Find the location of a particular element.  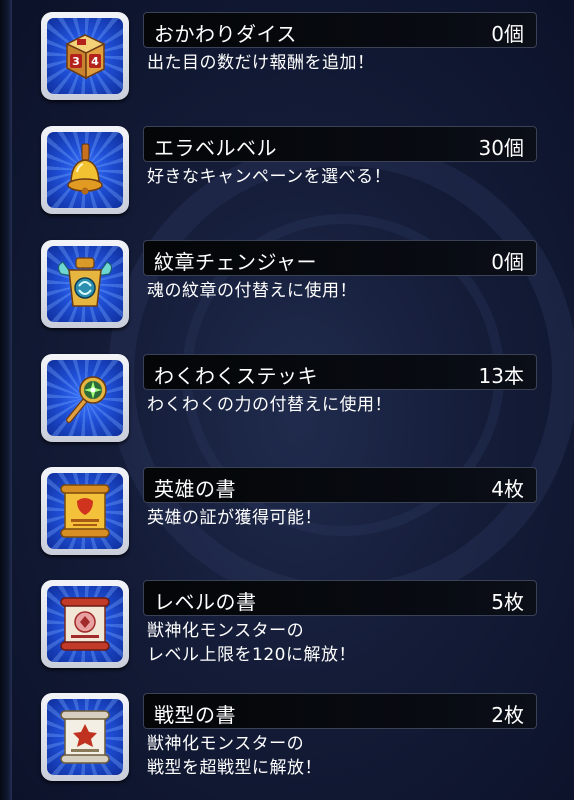

emblem-changer-icon is located at coordinates (85, 282).